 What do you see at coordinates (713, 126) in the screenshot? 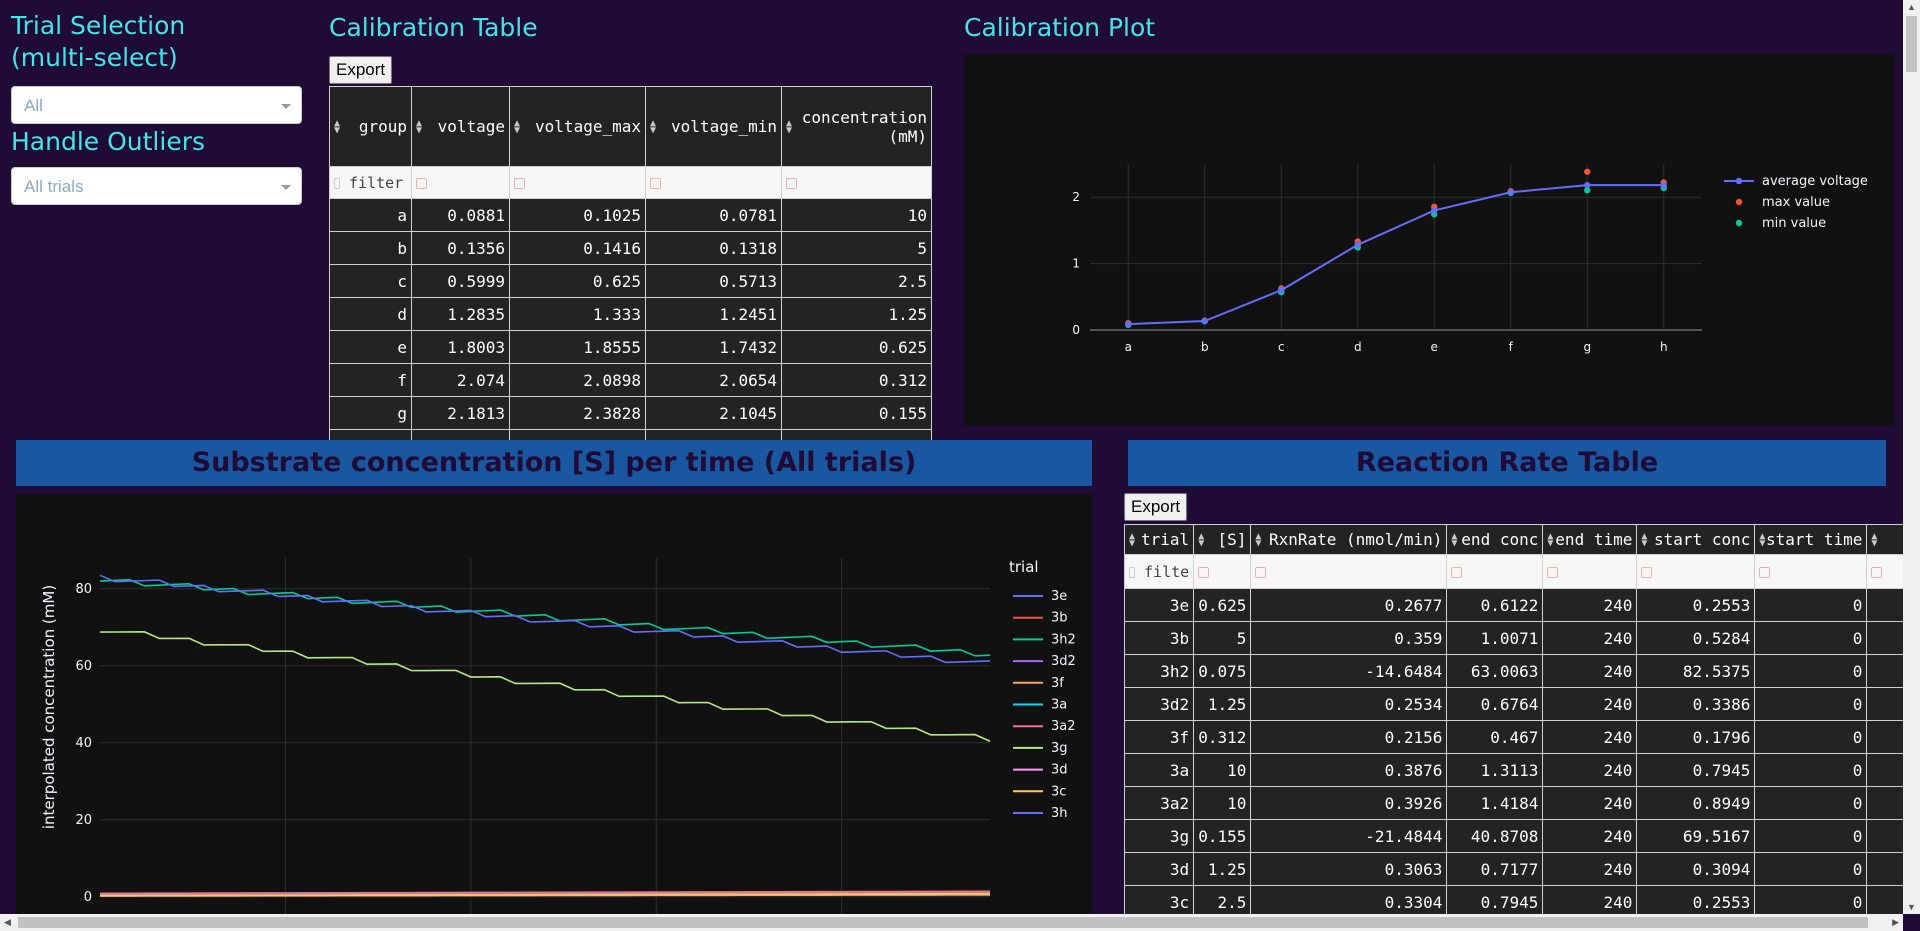
I see `cal-header-3: ▲ ▼ voltage_min` at bounding box center [713, 126].